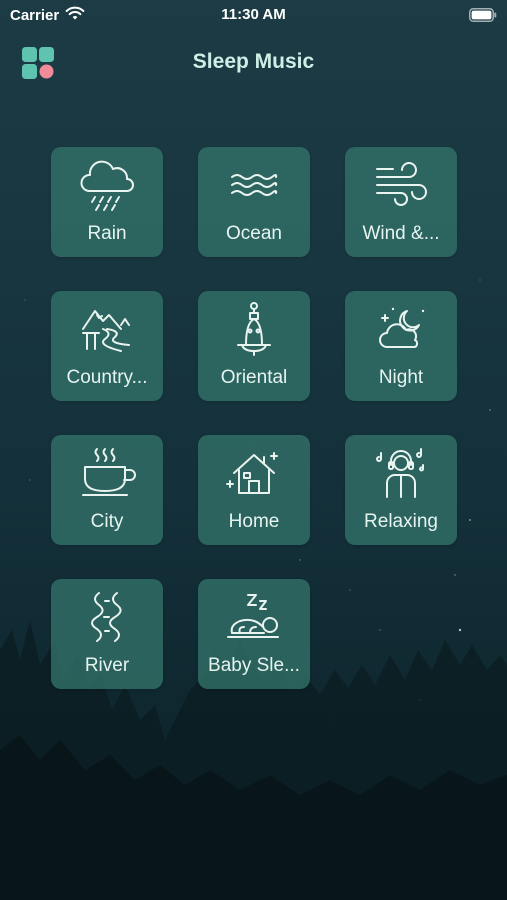 This screenshot has height=900, width=507. What do you see at coordinates (401, 473) in the screenshot?
I see `headphones-person-icon` at bounding box center [401, 473].